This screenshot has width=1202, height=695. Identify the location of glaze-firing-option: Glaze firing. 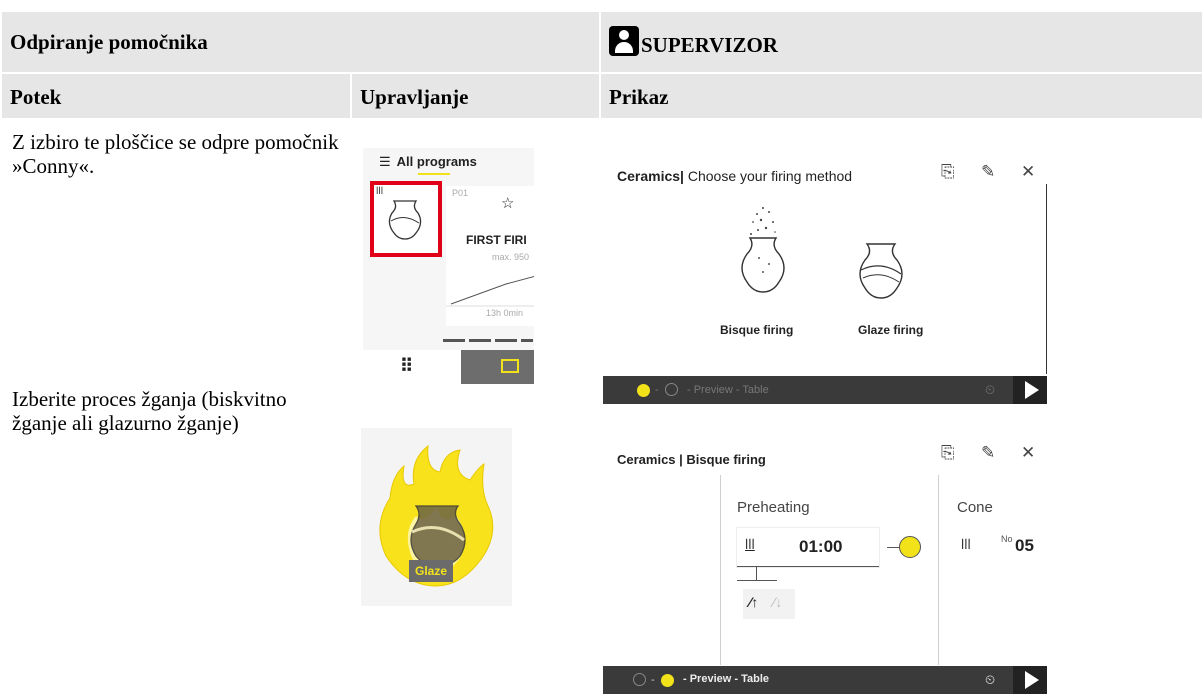
(890, 330).